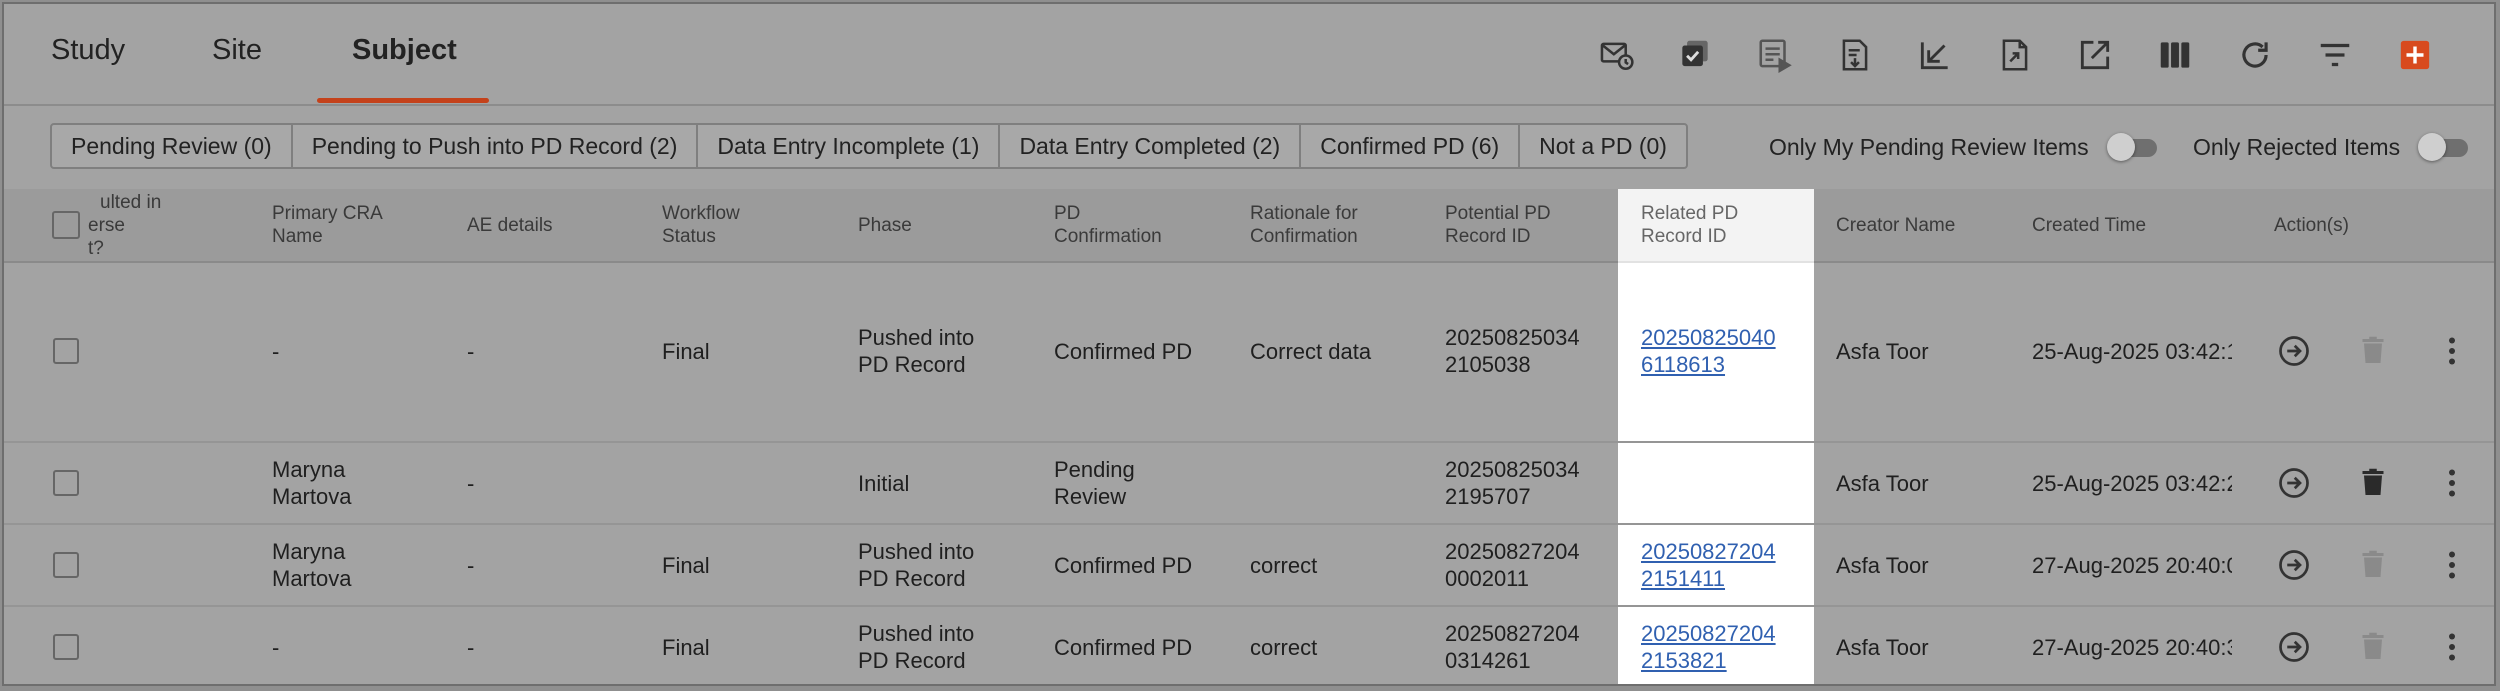  Describe the element at coordinates (2311, 225) in the screenshot. I see `column-header-actions: Action(s)` at that location.